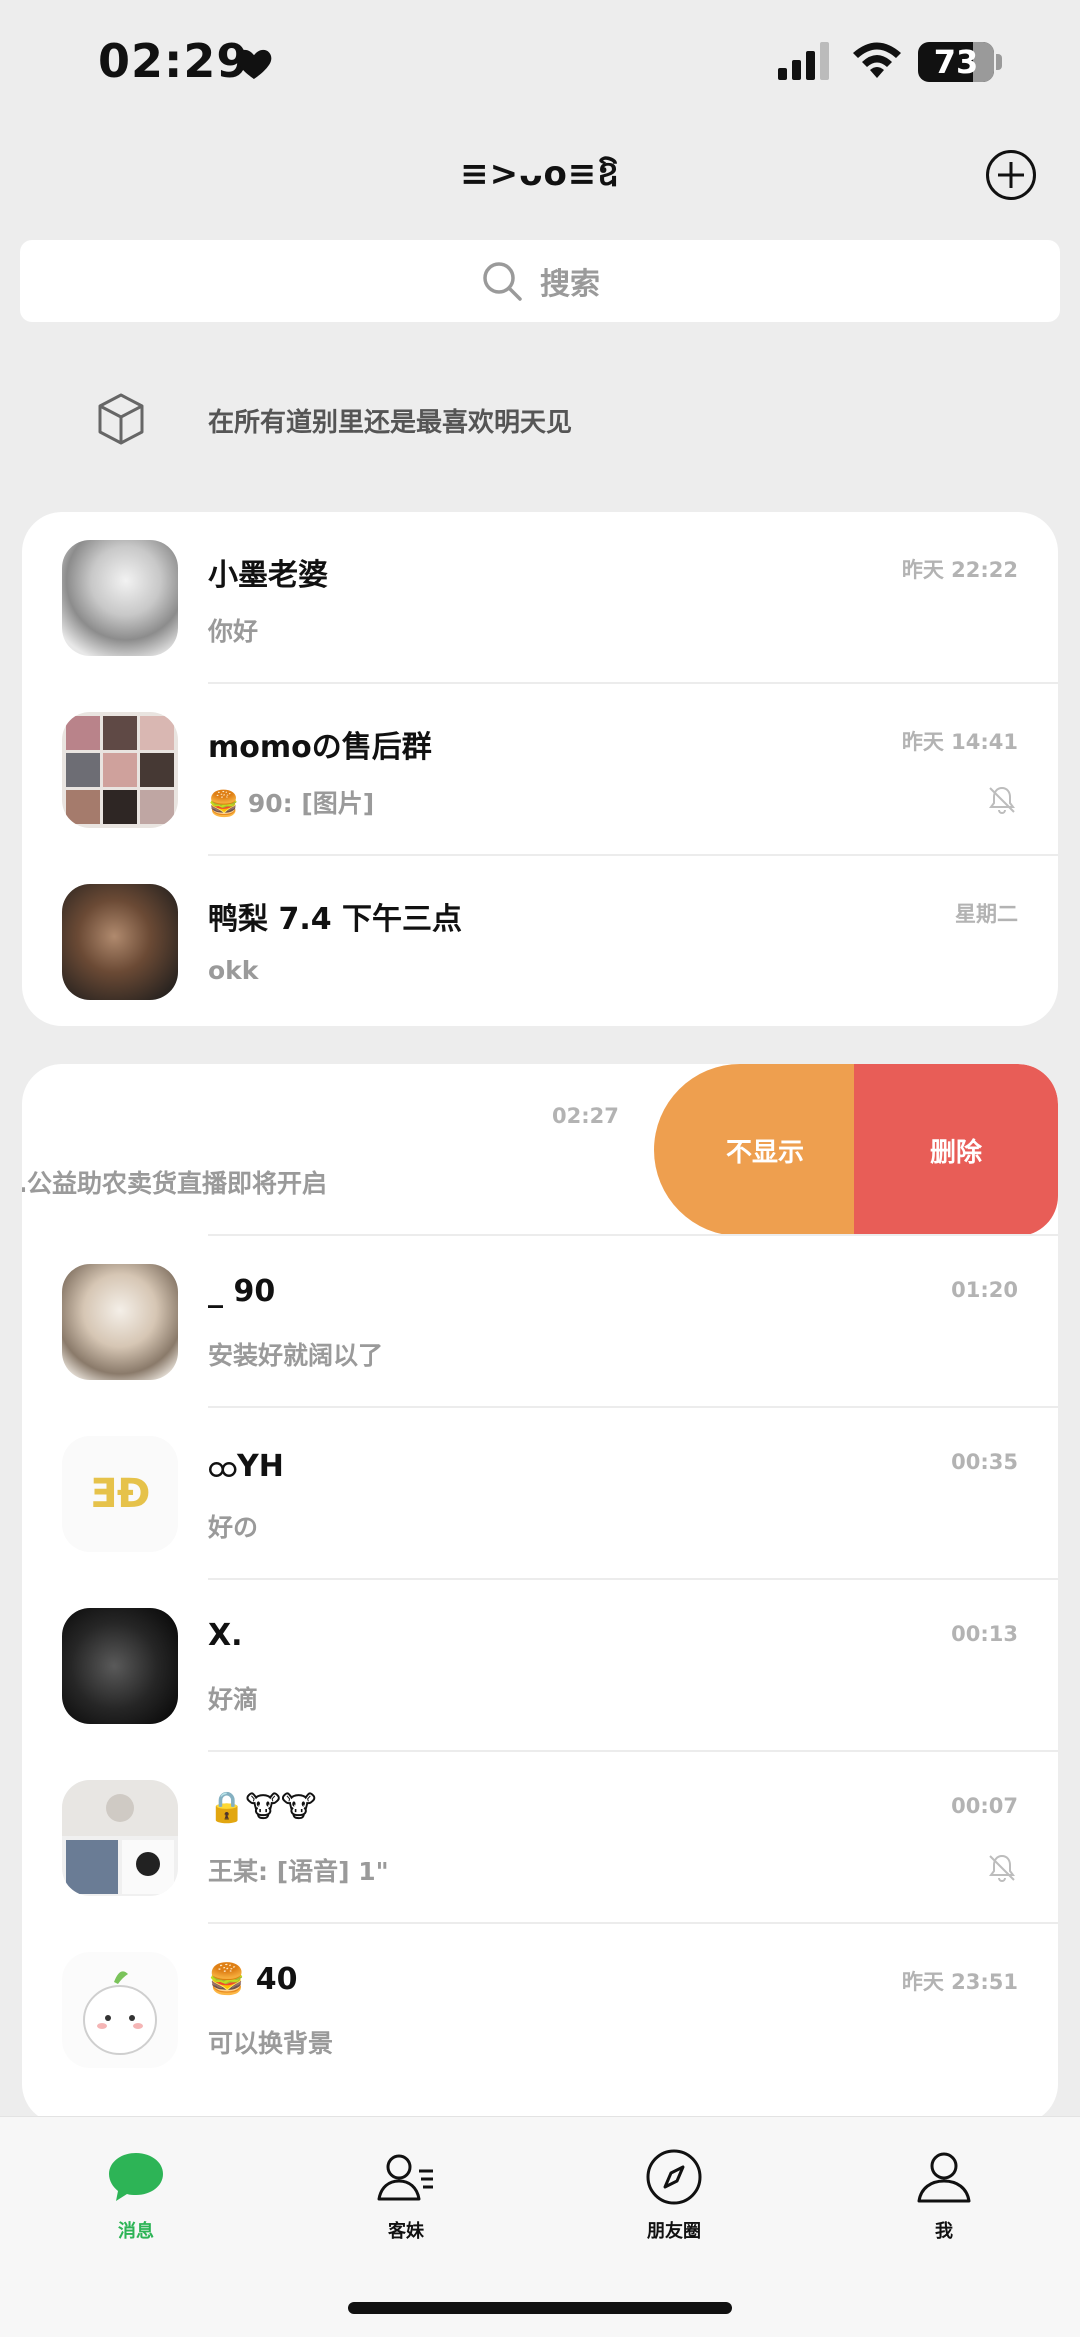 The image size is (1080, 2337). I want to click on add-button, so click(1011, 175).